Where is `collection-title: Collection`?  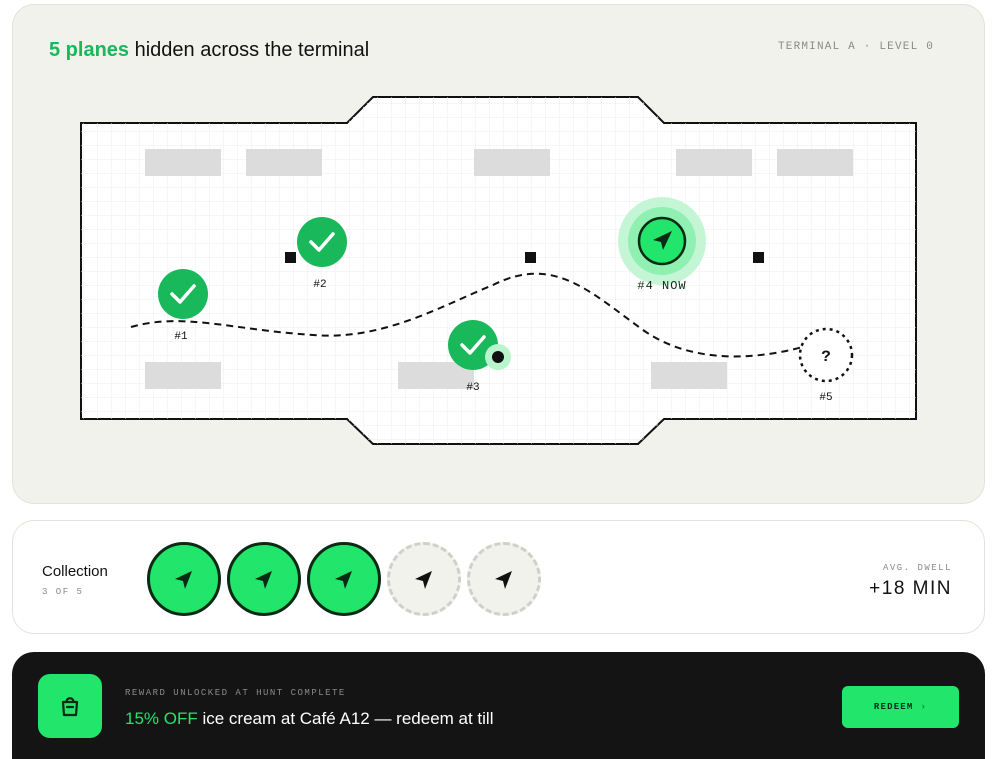
collection-title: Collection is located at coordinates (75, 571).